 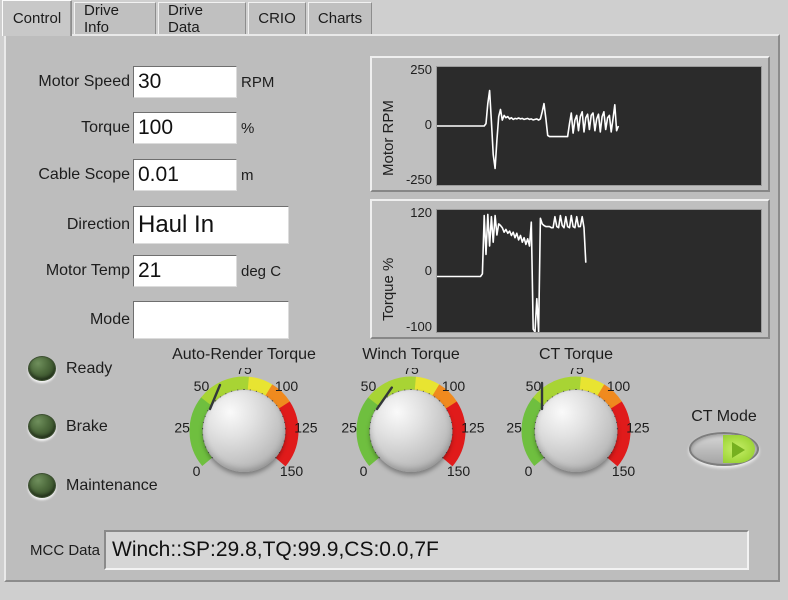 I want to click on tab-crio: CRIO, so click(x=277, y=18).